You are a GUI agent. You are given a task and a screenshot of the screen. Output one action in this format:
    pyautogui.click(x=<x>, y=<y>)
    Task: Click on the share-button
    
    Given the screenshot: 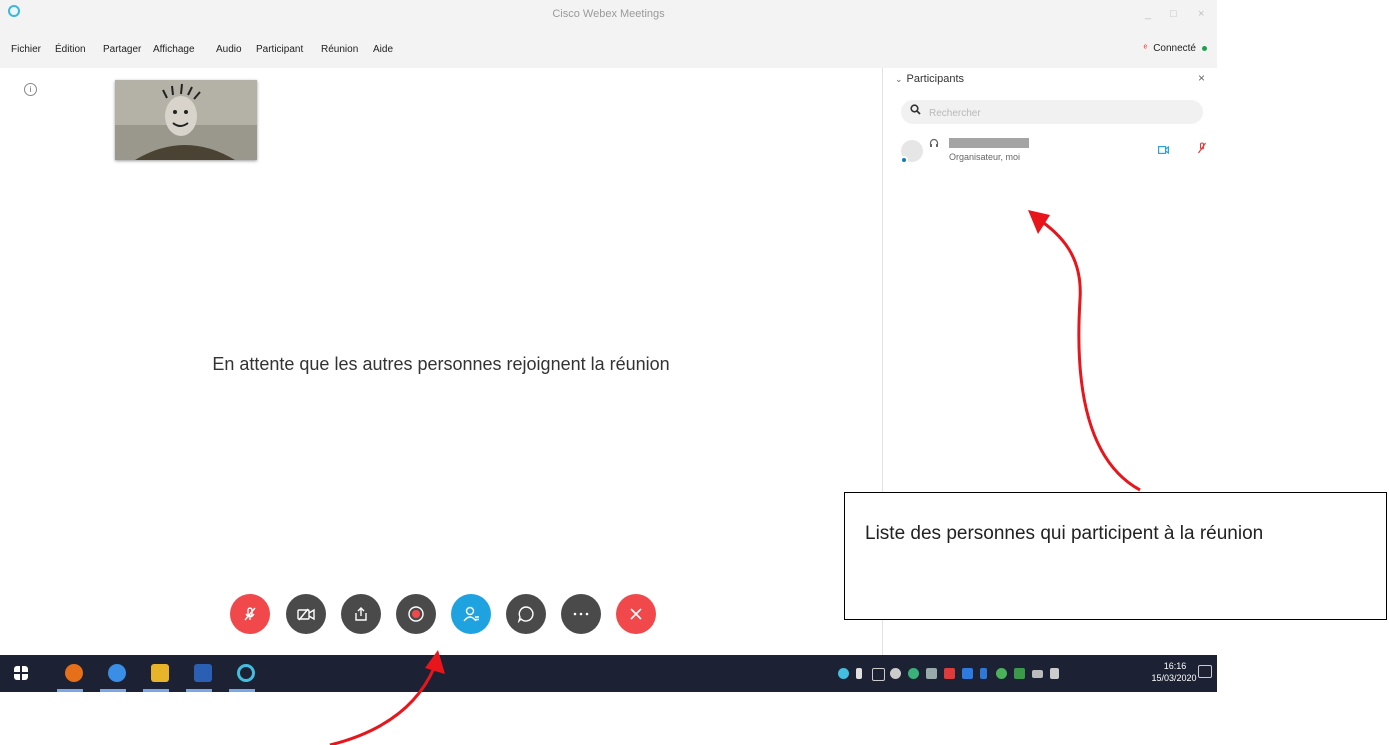 What is the action you would take?
    pyautogui.click(x=361, y=614)
    